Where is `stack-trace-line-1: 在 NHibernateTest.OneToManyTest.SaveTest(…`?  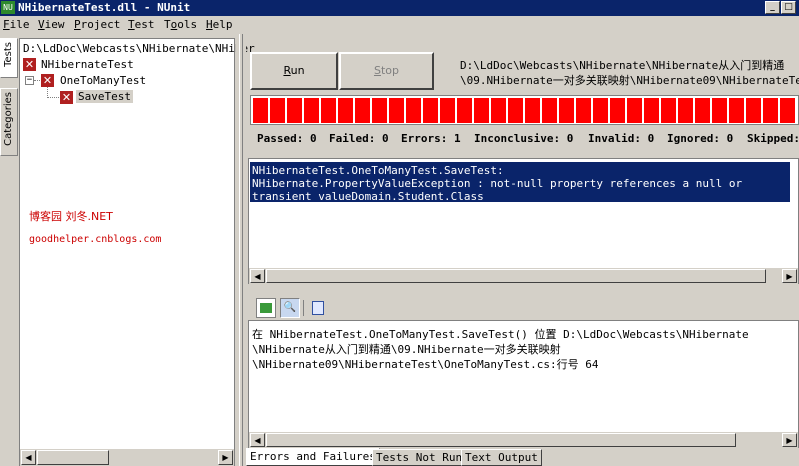
stack-trace-line-1: 在 NHibernateTest.OneToManyTest.SaveTest(… is located at coordinates (500, 334).